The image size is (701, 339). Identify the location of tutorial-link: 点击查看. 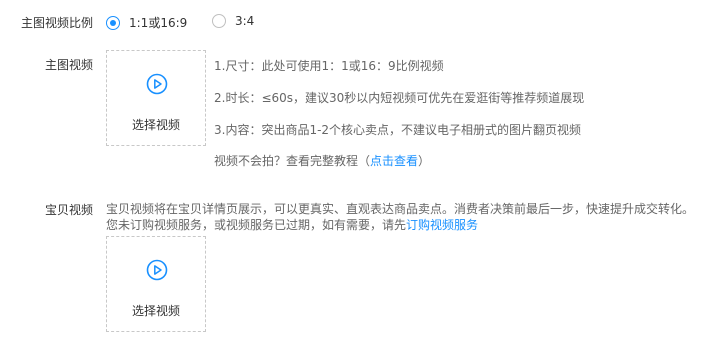
(394, 161).